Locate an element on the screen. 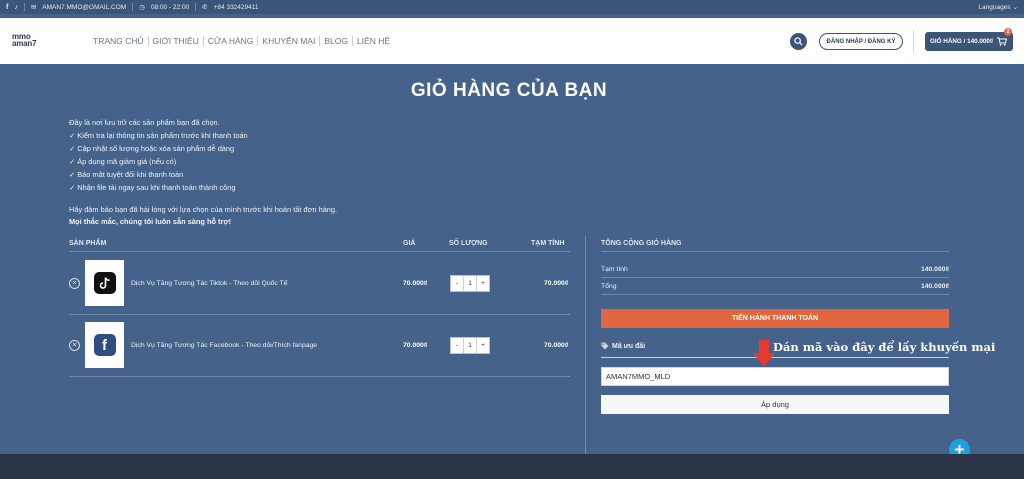  col-header-price: GIÁ is located at coordinates (409, 243).